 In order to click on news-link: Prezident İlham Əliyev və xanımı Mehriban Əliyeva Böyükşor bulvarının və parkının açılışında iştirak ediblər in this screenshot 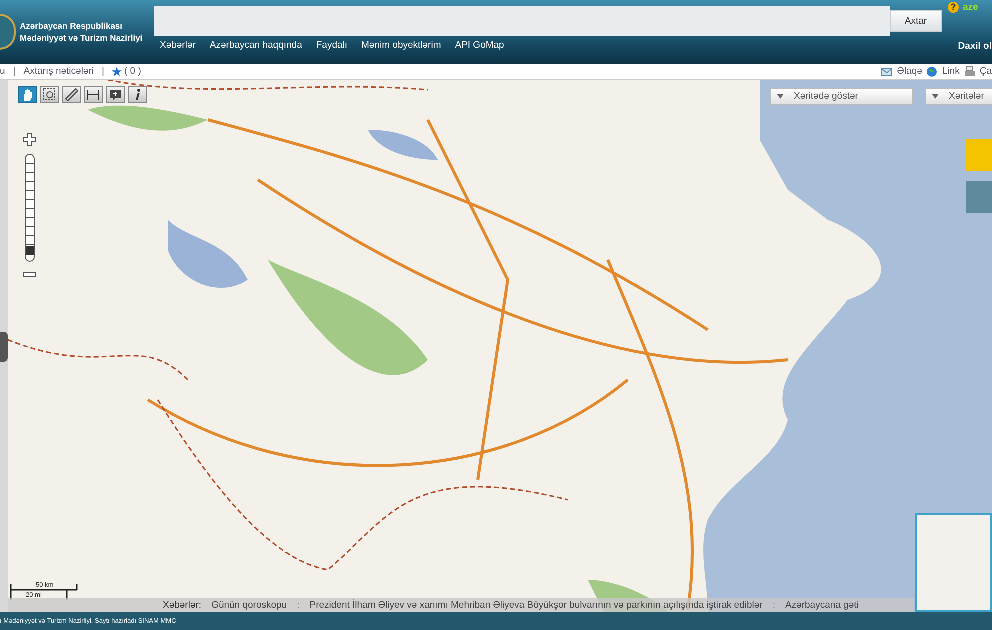, I will do `click(536, 605)`.